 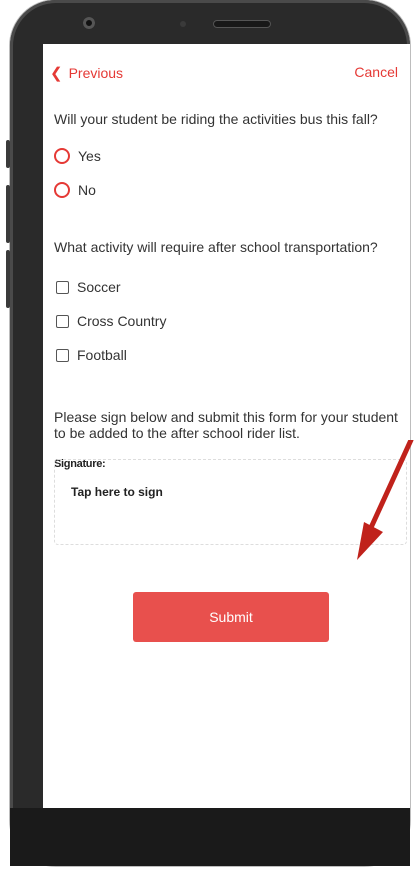 What do you see at coordinates (89, 156) in the screenshot?
I see `option-label: Yes` at bounding box center [89, 156].